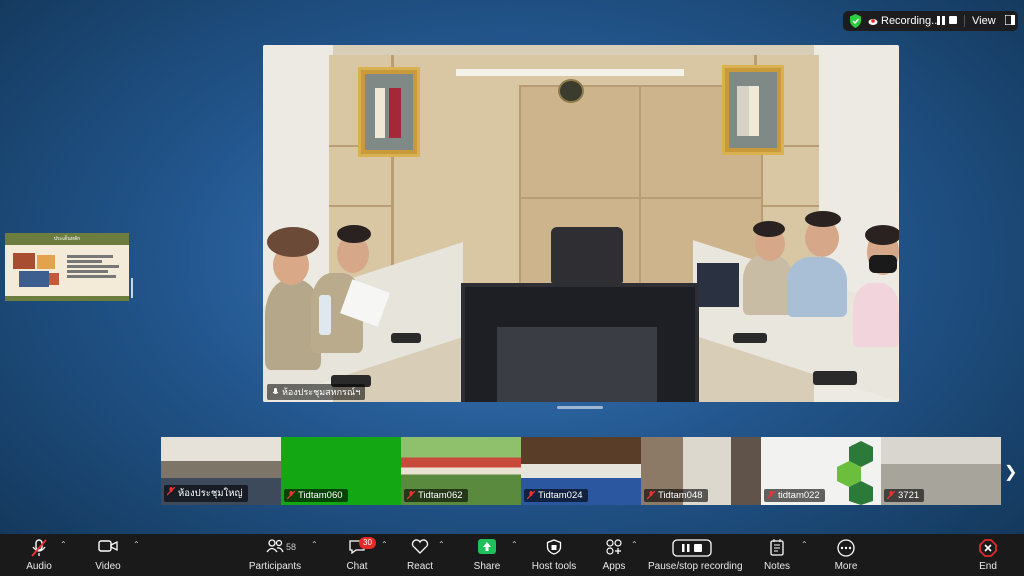 Image resolution: width=1024 pixels, height=576 pixels. Describe the element at coordinates (67, 239) in the screenshot. I see `shared-thumb-title: ประเด็นหลัก` at that location.